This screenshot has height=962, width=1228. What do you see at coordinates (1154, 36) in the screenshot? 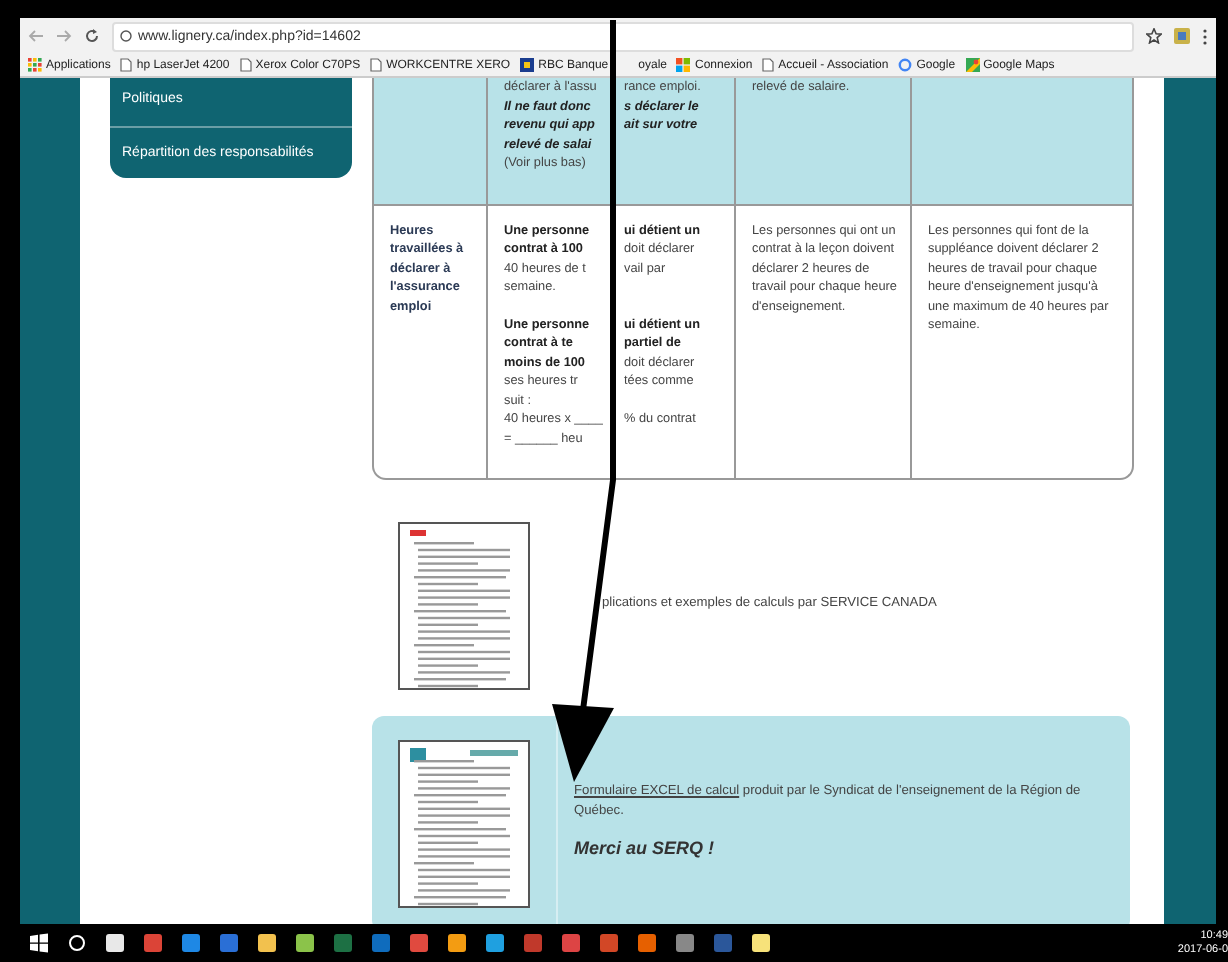
I see `star-icon` at bounding box center [1154, 36].